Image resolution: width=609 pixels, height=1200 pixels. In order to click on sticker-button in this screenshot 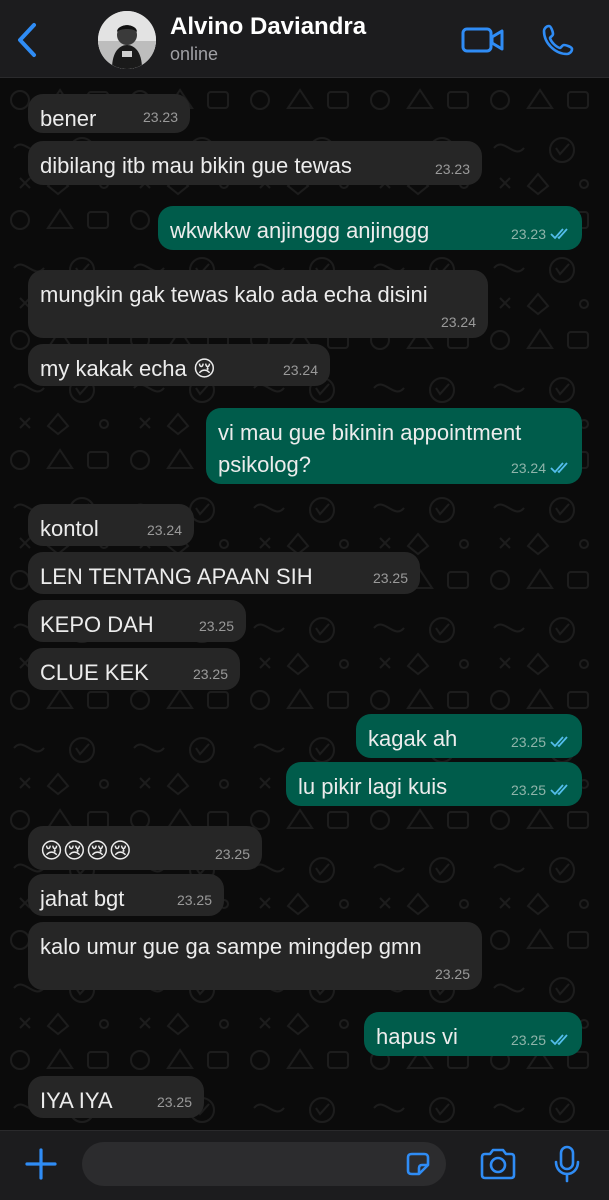, I will do `click(418, 1164)`.